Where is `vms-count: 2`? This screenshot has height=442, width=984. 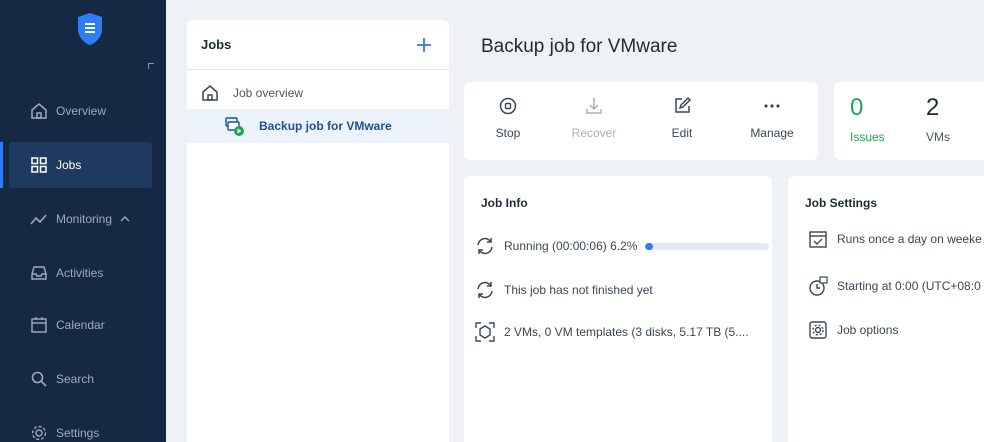 vms-count: 2 is located at coordinates (933, 107).